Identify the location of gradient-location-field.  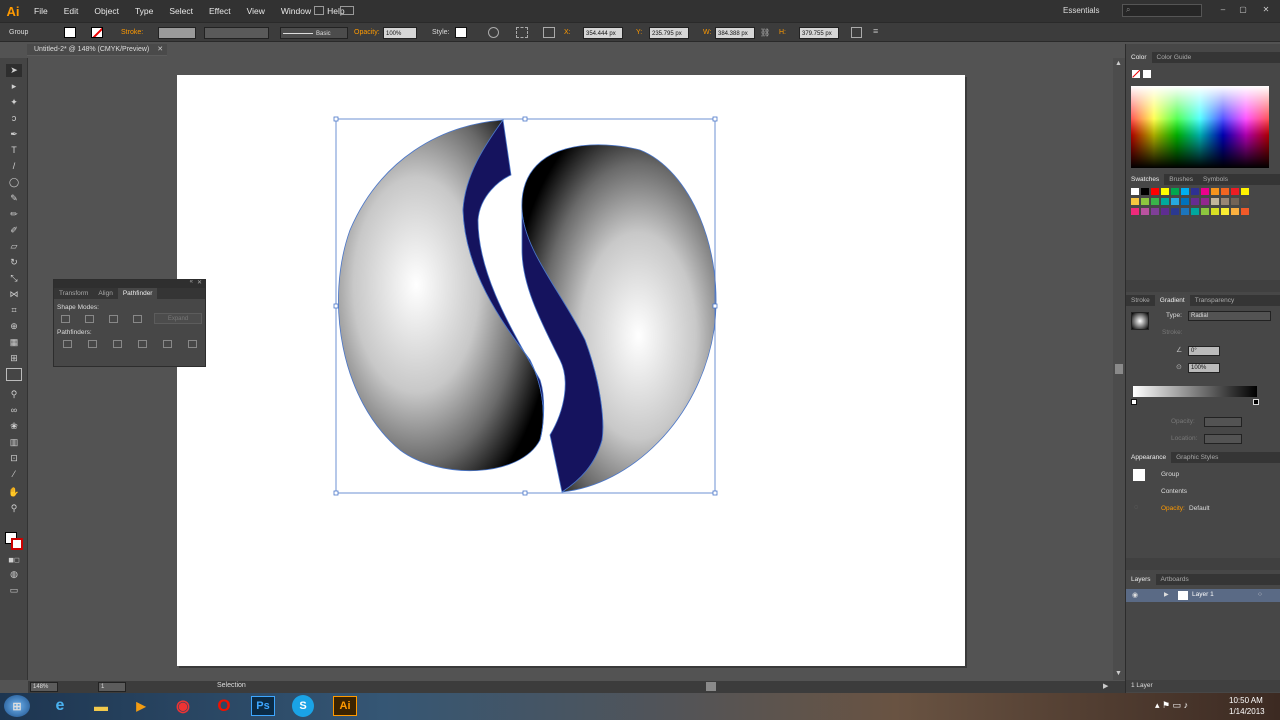
(1223, 439).